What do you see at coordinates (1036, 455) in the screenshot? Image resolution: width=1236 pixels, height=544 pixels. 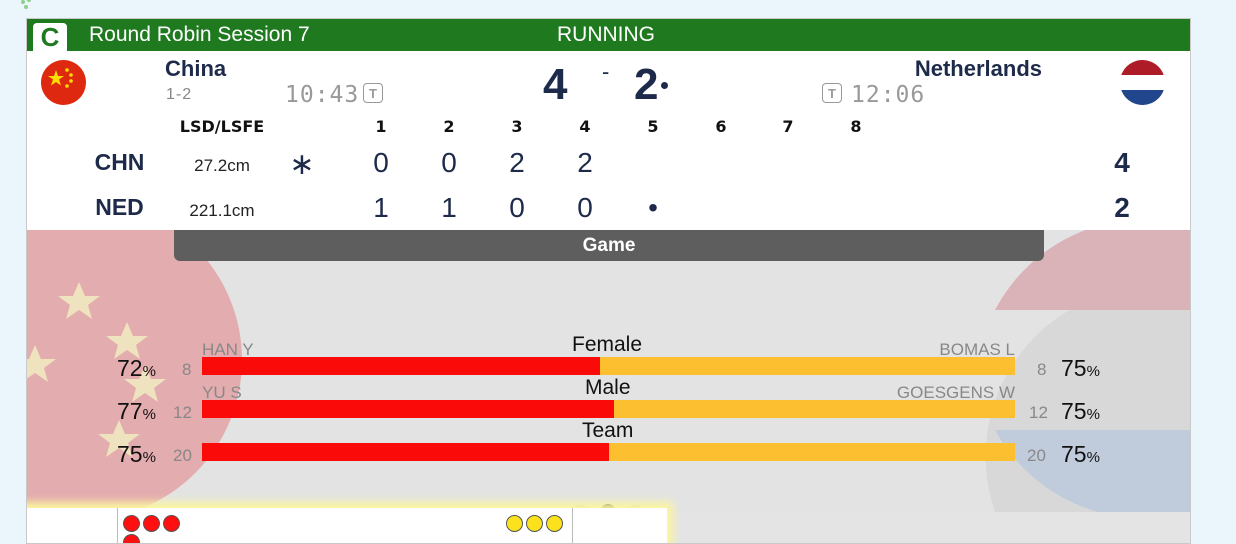 I see `away-shots-team: 20` at bounding box center [1036, 455].